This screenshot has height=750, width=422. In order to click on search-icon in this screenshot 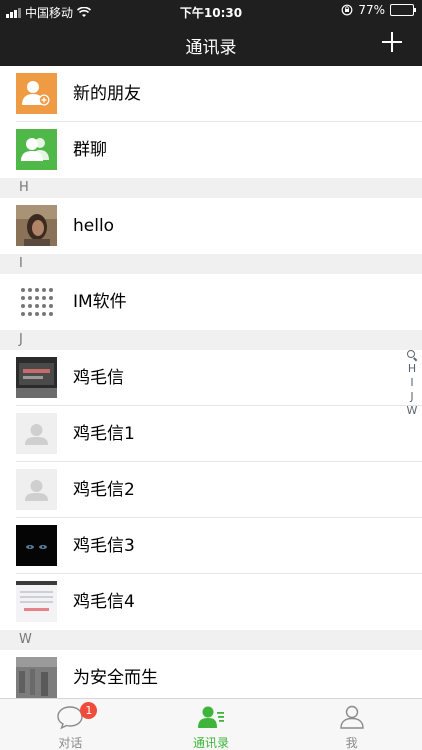, I will do `click(412, 355)`.